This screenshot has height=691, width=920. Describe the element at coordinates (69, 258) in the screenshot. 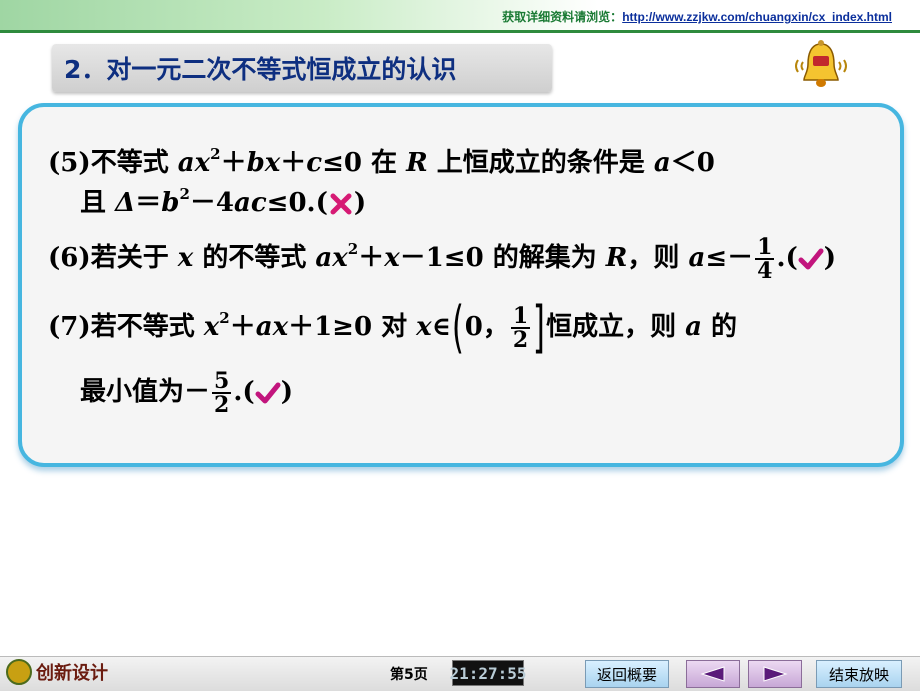

I see `item-6-number: (6)` at that location.